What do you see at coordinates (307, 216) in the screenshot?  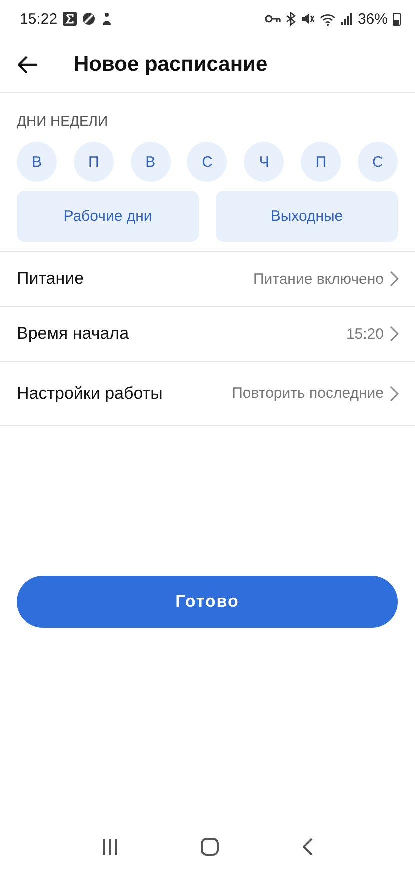 I see `preset-button: Выходные` at bounding box center [307, 216].